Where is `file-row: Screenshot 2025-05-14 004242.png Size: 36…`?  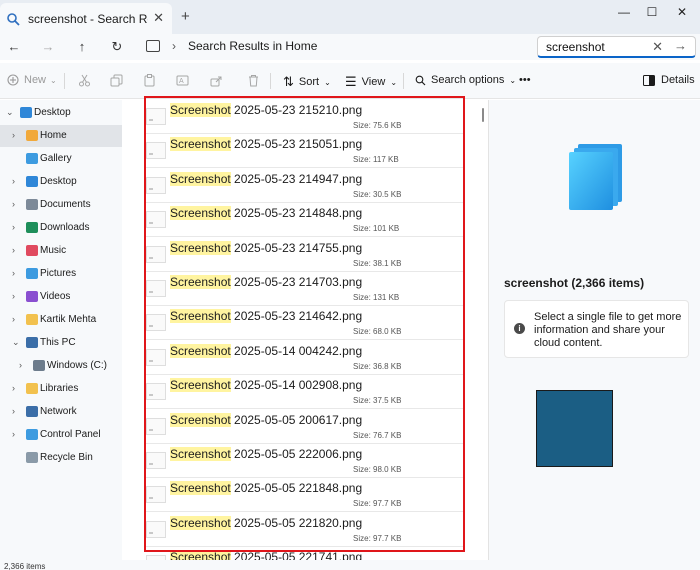
file-row: Screenshot 2025-05-14 004242.png Size: 36… is located at coordinates (301, 358).